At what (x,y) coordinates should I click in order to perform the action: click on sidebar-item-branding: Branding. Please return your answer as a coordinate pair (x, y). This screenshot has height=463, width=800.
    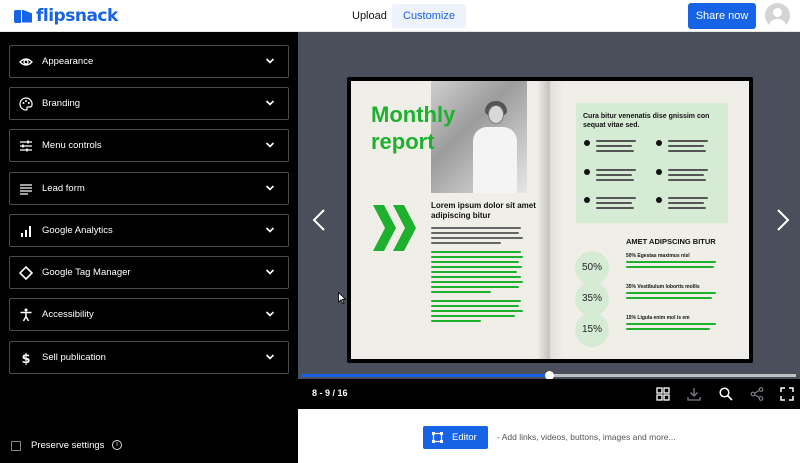
    Looking at the image, I should click on (149, 103).